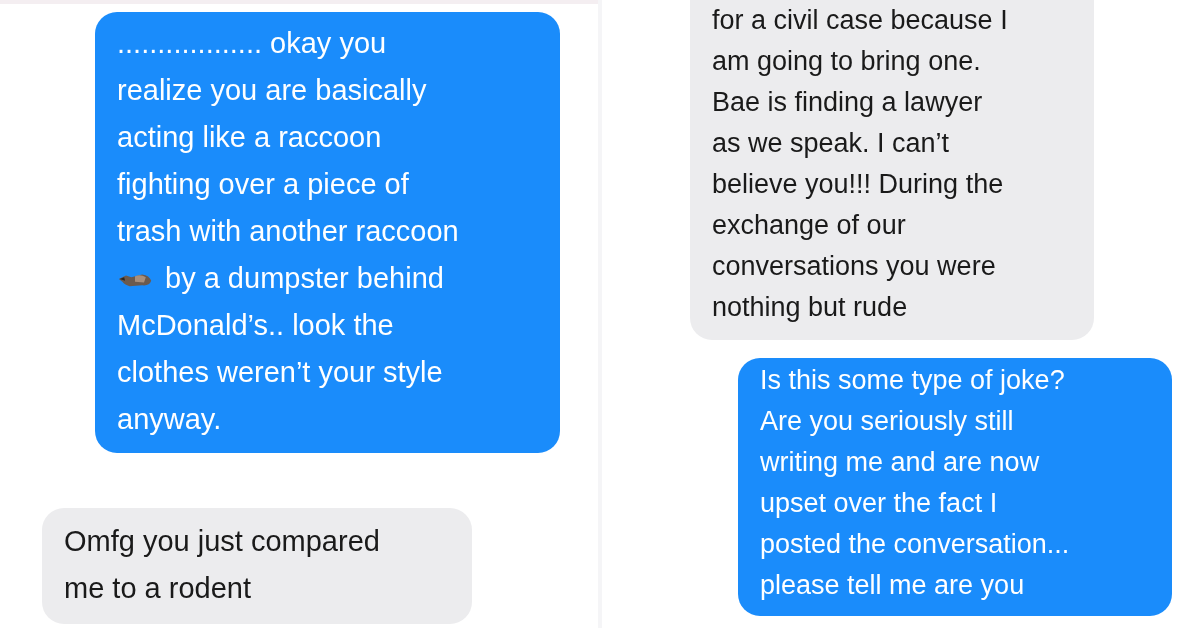  What do you see at coordinates (280, 372) in the screenshot?
I see `message-text: McDonald’s.. look the clothes weren’t your style anyway.` at bounding box center [280, 372].